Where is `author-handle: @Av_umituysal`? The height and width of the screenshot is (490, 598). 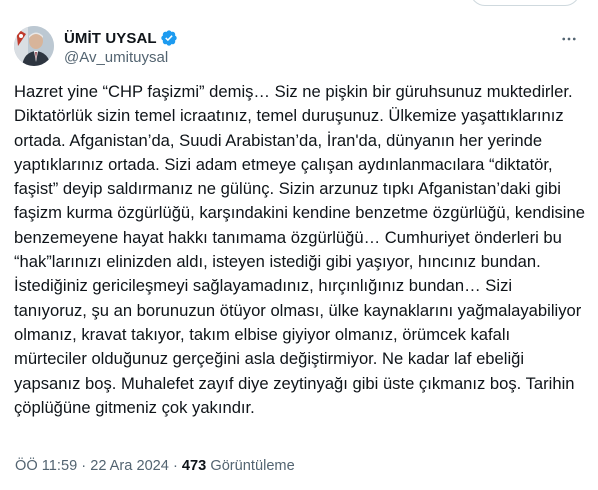
author-handle: @Av_umituysal is located at coordinates (121, 57).